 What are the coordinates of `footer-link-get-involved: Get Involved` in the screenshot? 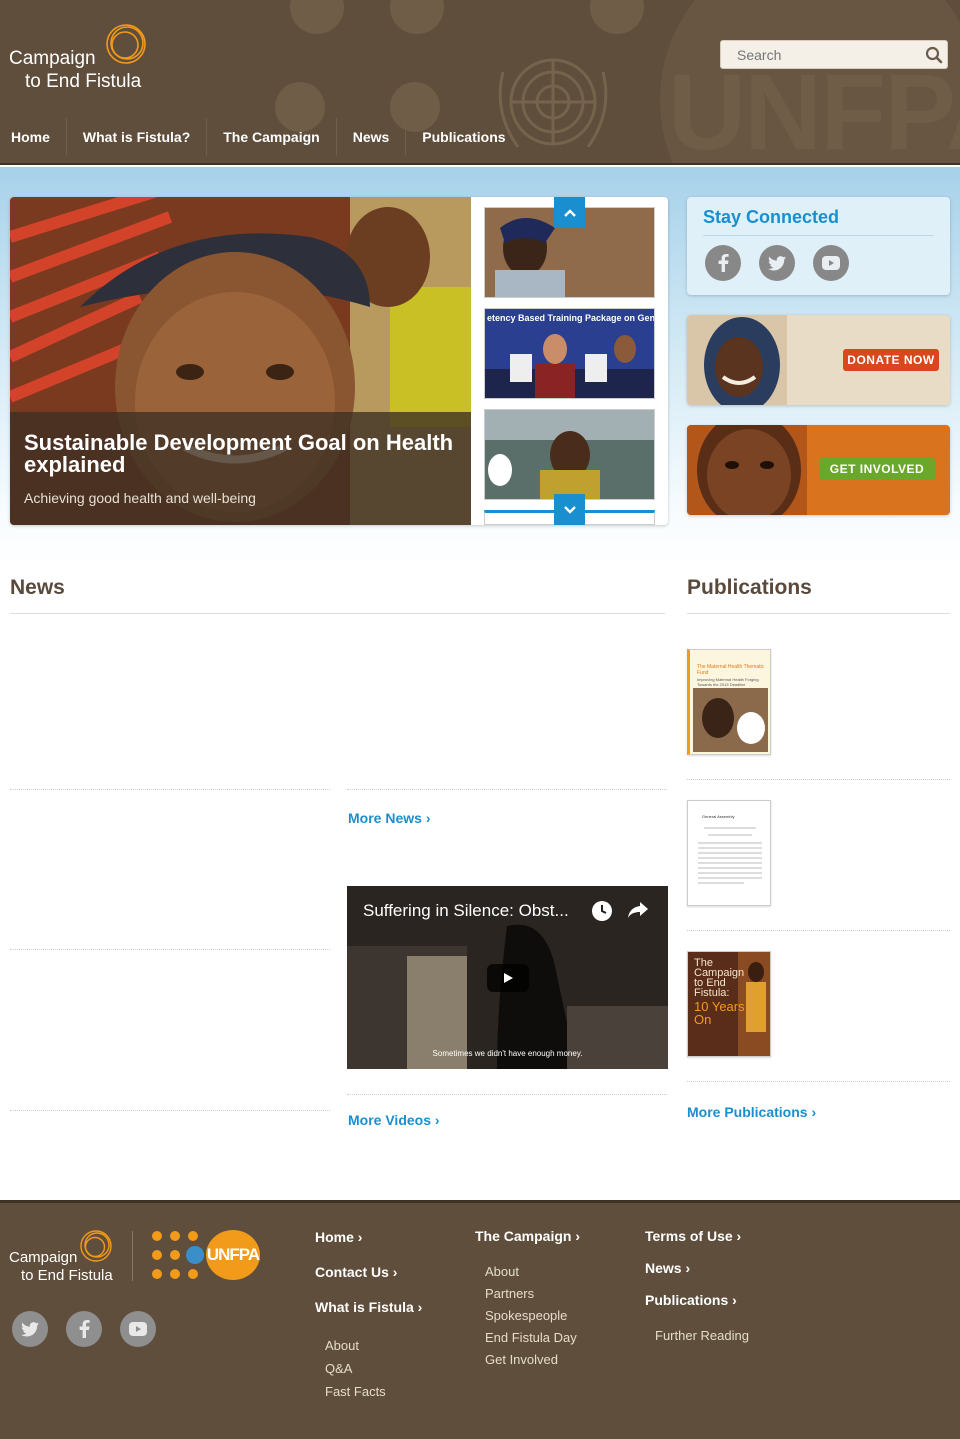 It's located at (521, 1359).